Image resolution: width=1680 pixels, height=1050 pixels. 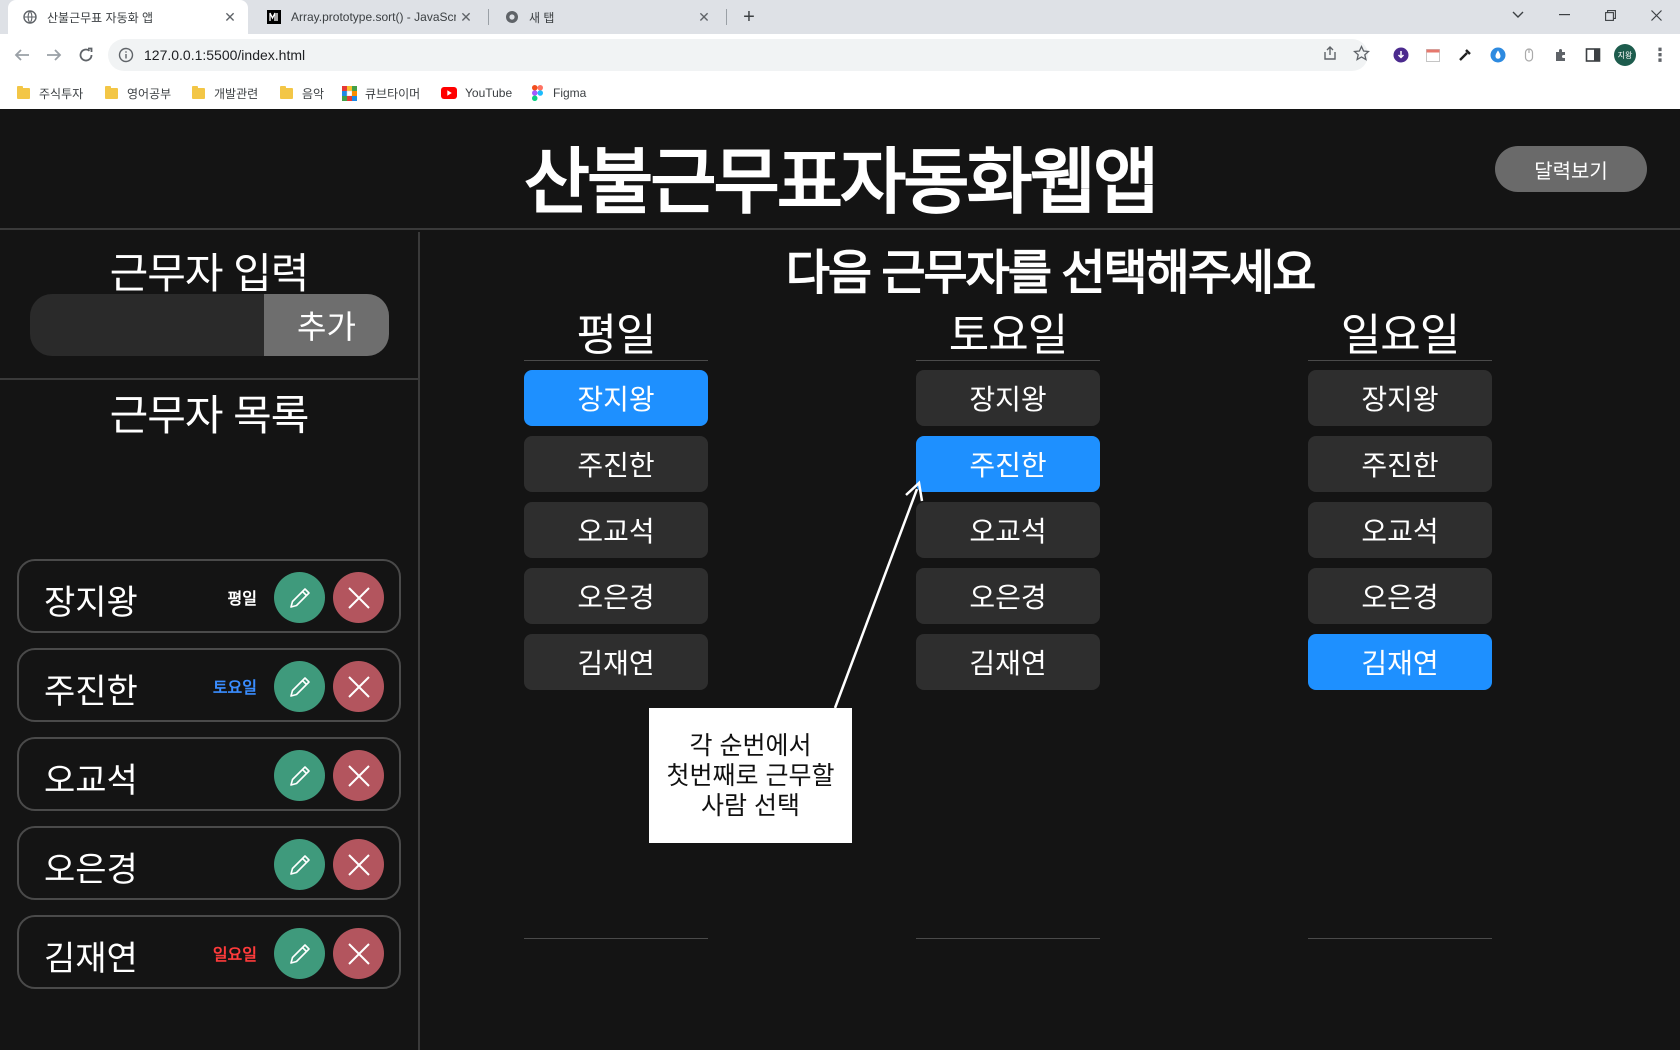 What do you see at coordinates (54, 55) in the screenshot?
I see `forward-icon` at bounding box center [54, 55].